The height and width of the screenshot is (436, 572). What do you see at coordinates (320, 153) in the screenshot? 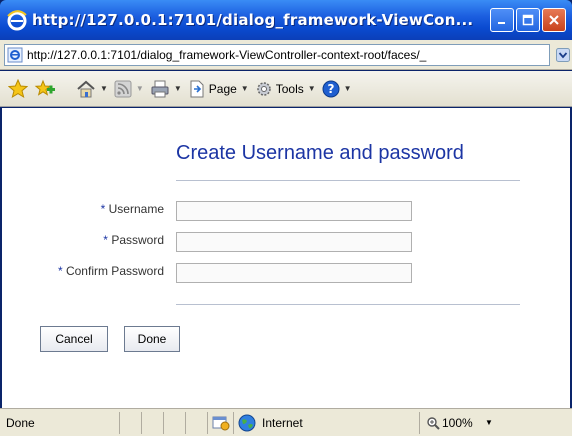
I see `dialog-title: Create Username and password` at bounding box center [320, 153].